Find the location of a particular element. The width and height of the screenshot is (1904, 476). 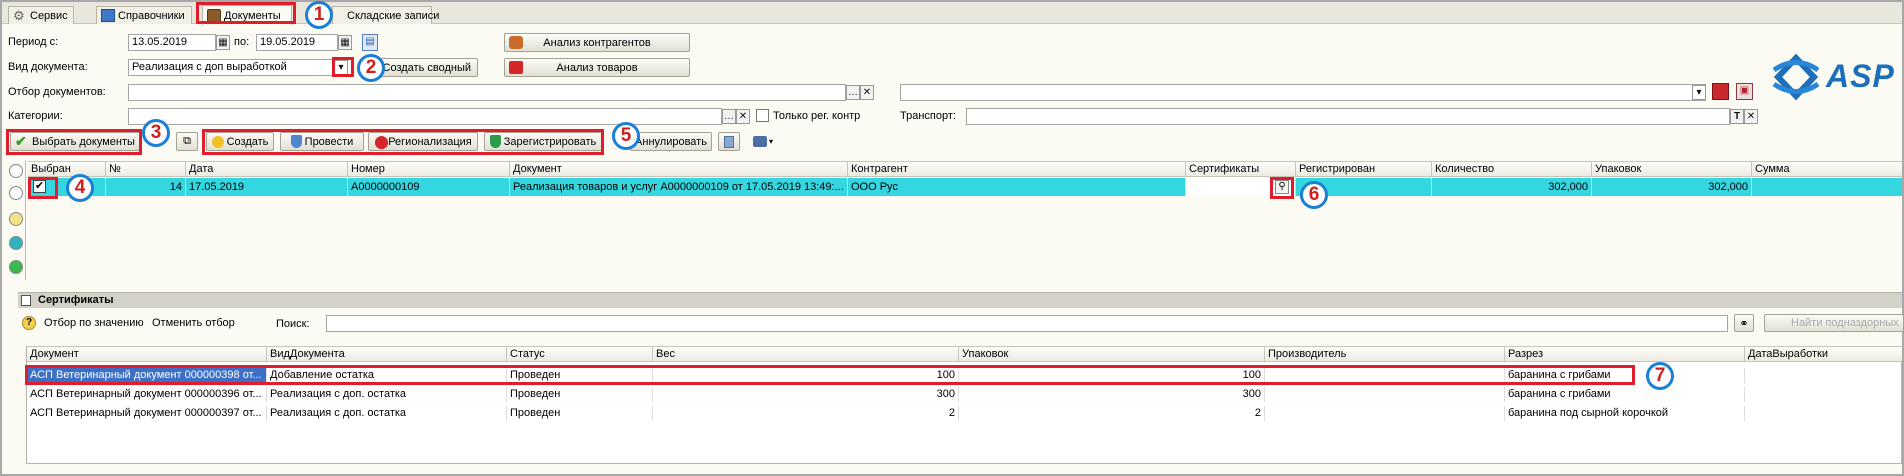

filter-by-value-link: Отбор по значению is located at coordinates (94, 323).